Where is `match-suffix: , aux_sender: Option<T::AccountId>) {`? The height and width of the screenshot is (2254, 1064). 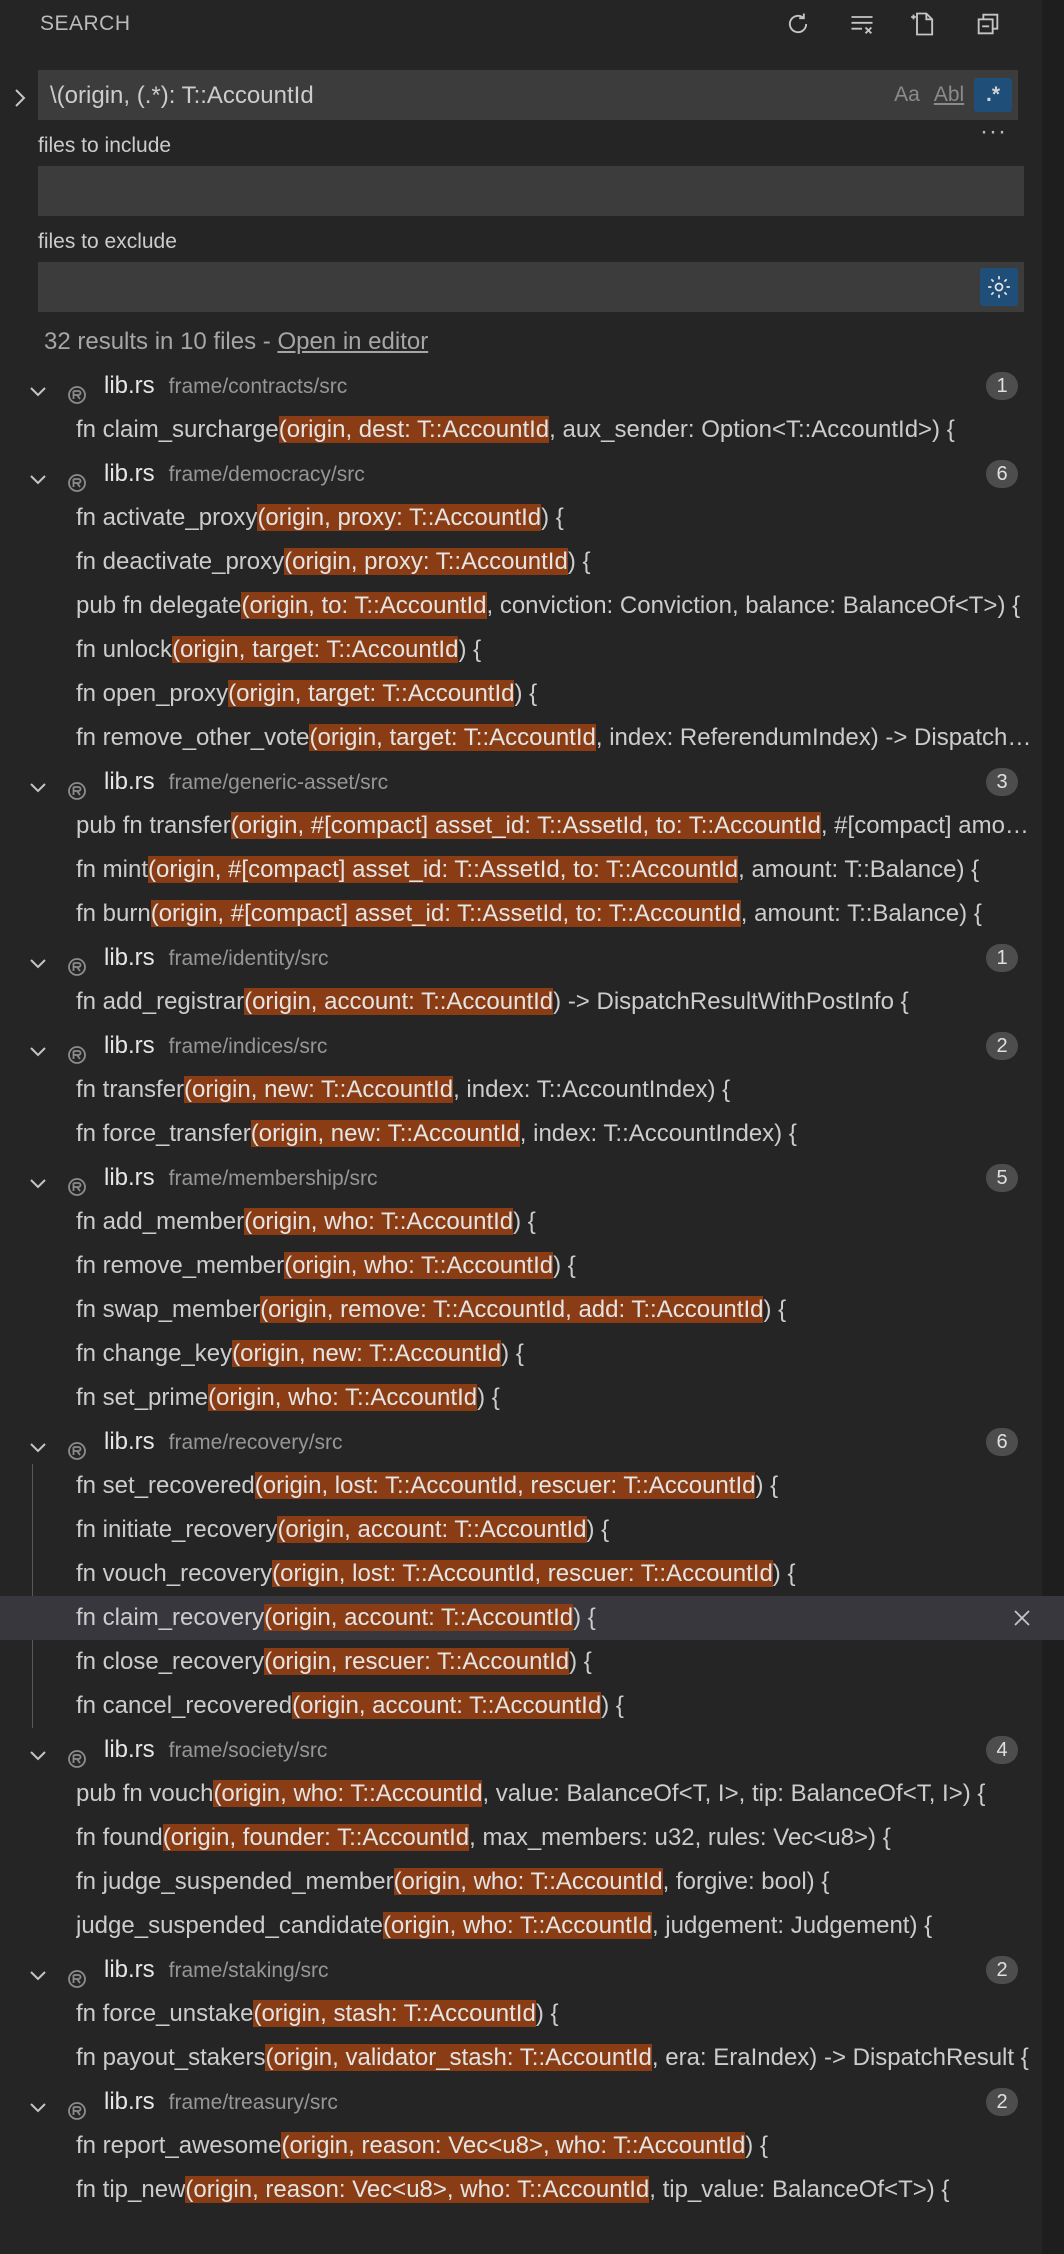 match-suffix: , aux_sender: Option<T::AccountId>) { is located at coordinates (752, 429).